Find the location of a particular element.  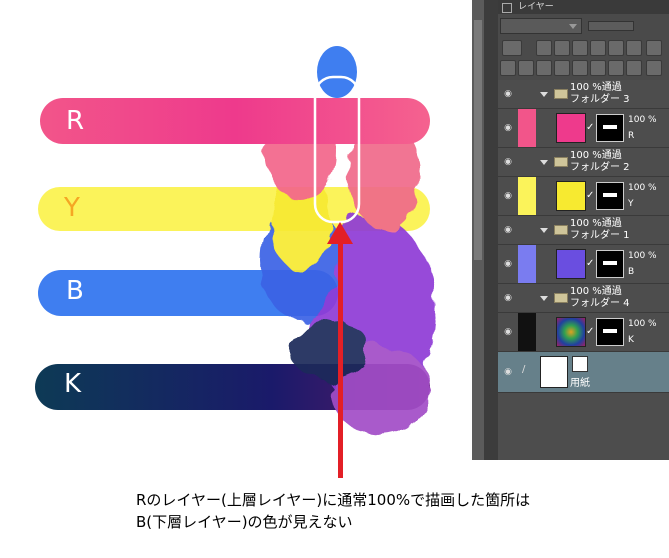

move-up-icon is located at coordinates (580, 68).